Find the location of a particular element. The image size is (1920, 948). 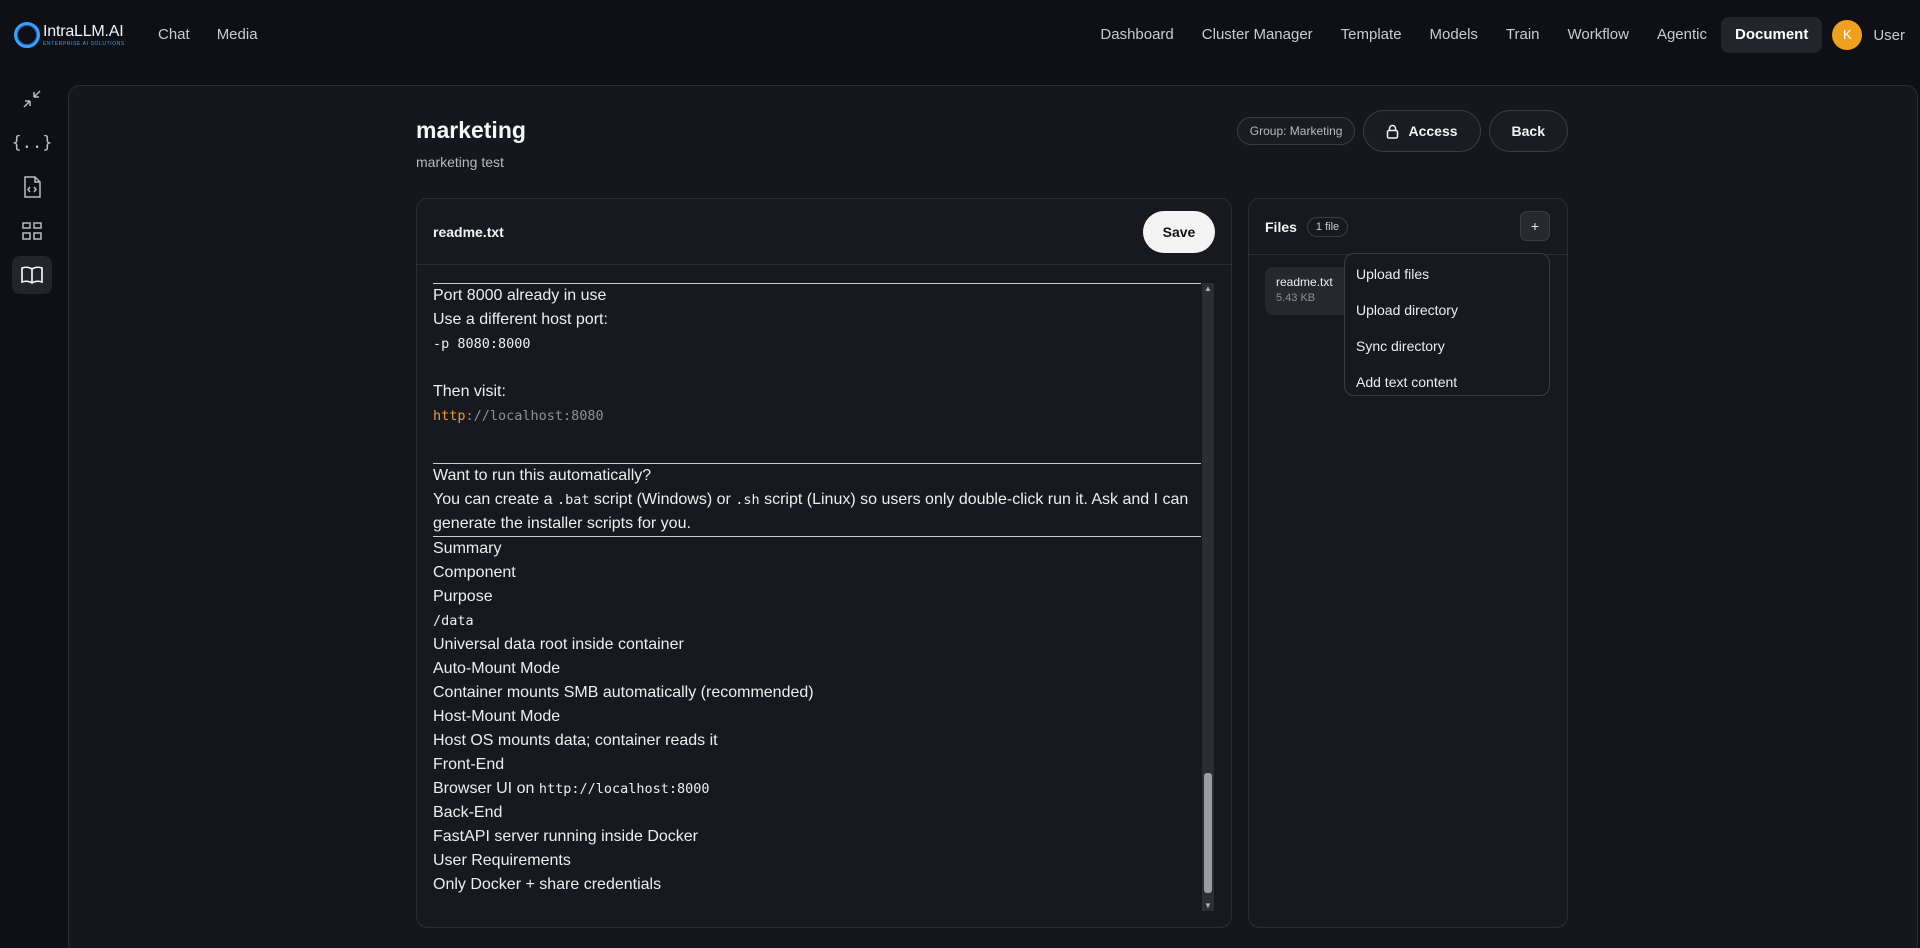

code-file-icon is located at coordinates (32, 187).